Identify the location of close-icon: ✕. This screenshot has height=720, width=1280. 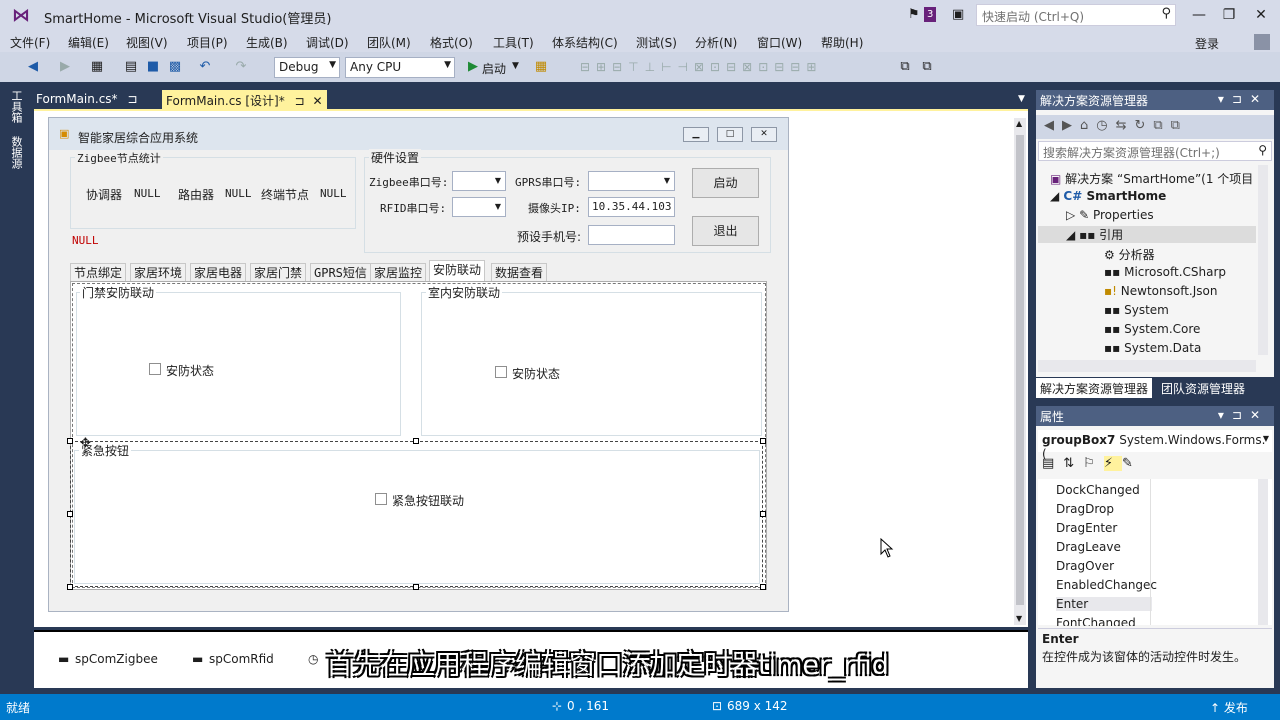
(317, 101).